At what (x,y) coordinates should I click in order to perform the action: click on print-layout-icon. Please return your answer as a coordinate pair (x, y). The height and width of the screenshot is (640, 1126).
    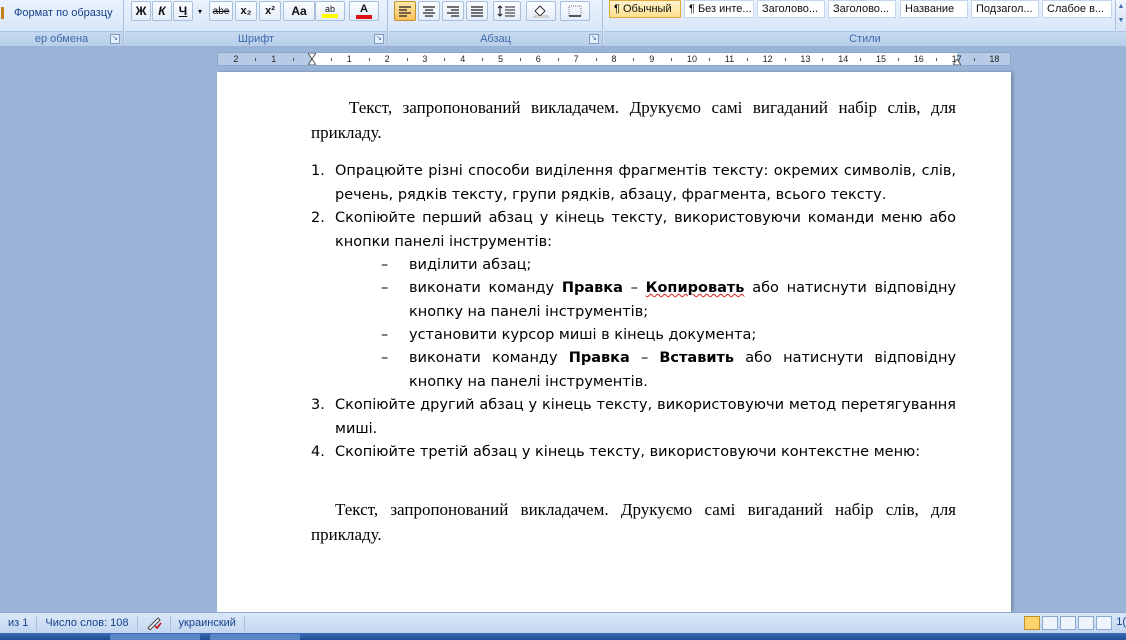
    Looking at the image, I should click on (1032, 623).